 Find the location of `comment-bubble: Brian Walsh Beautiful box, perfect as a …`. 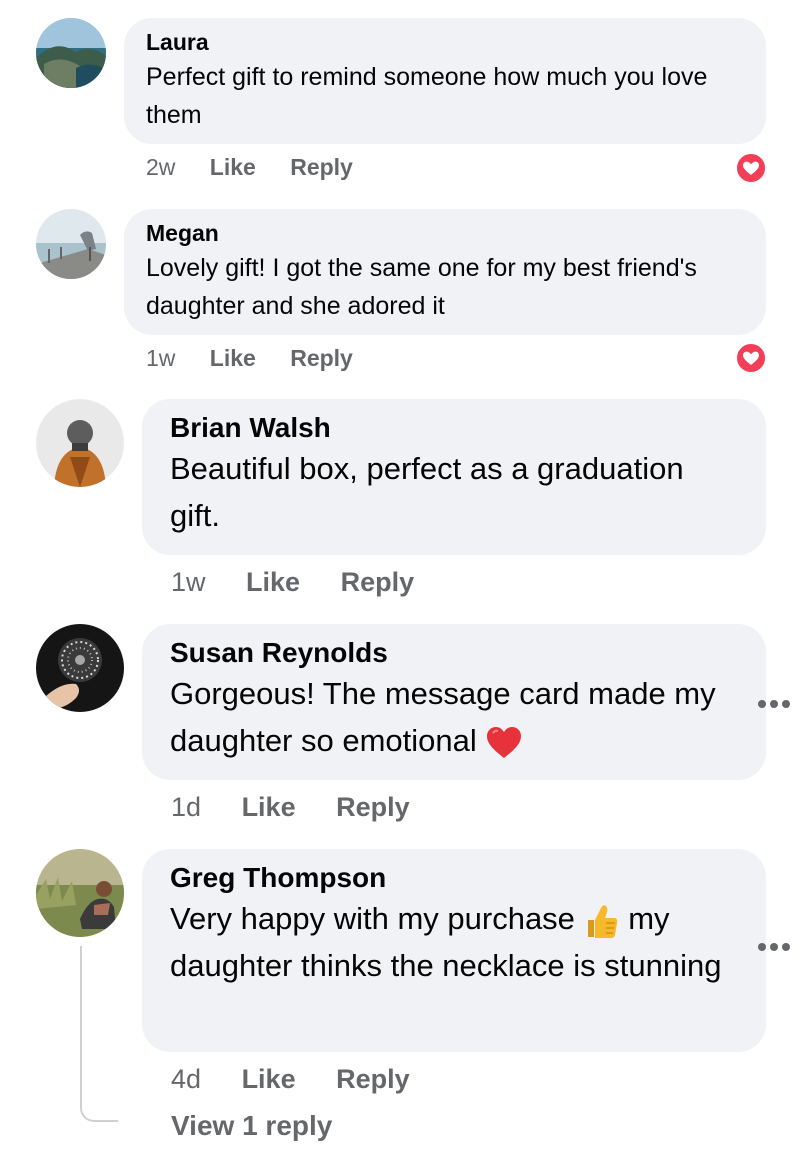

comment-bubble: Brian Walsh Beautiful box, perfect as a … is located at coordinates (454, 477).